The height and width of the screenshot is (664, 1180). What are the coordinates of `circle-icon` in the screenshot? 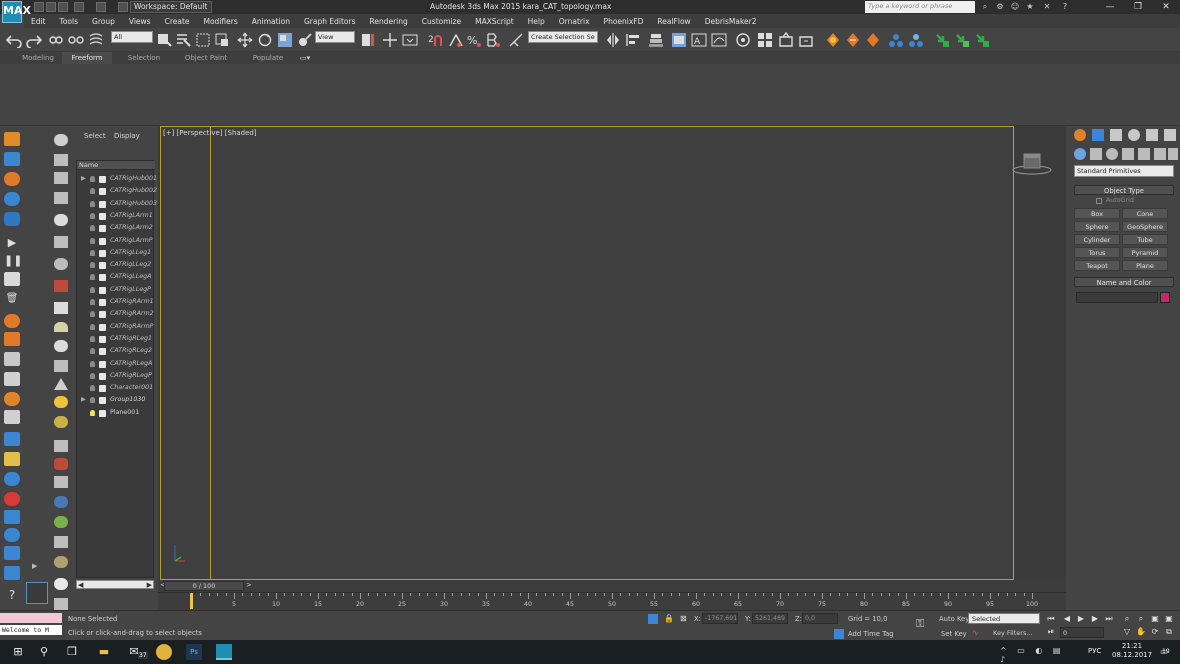 It's located at (61, 346).